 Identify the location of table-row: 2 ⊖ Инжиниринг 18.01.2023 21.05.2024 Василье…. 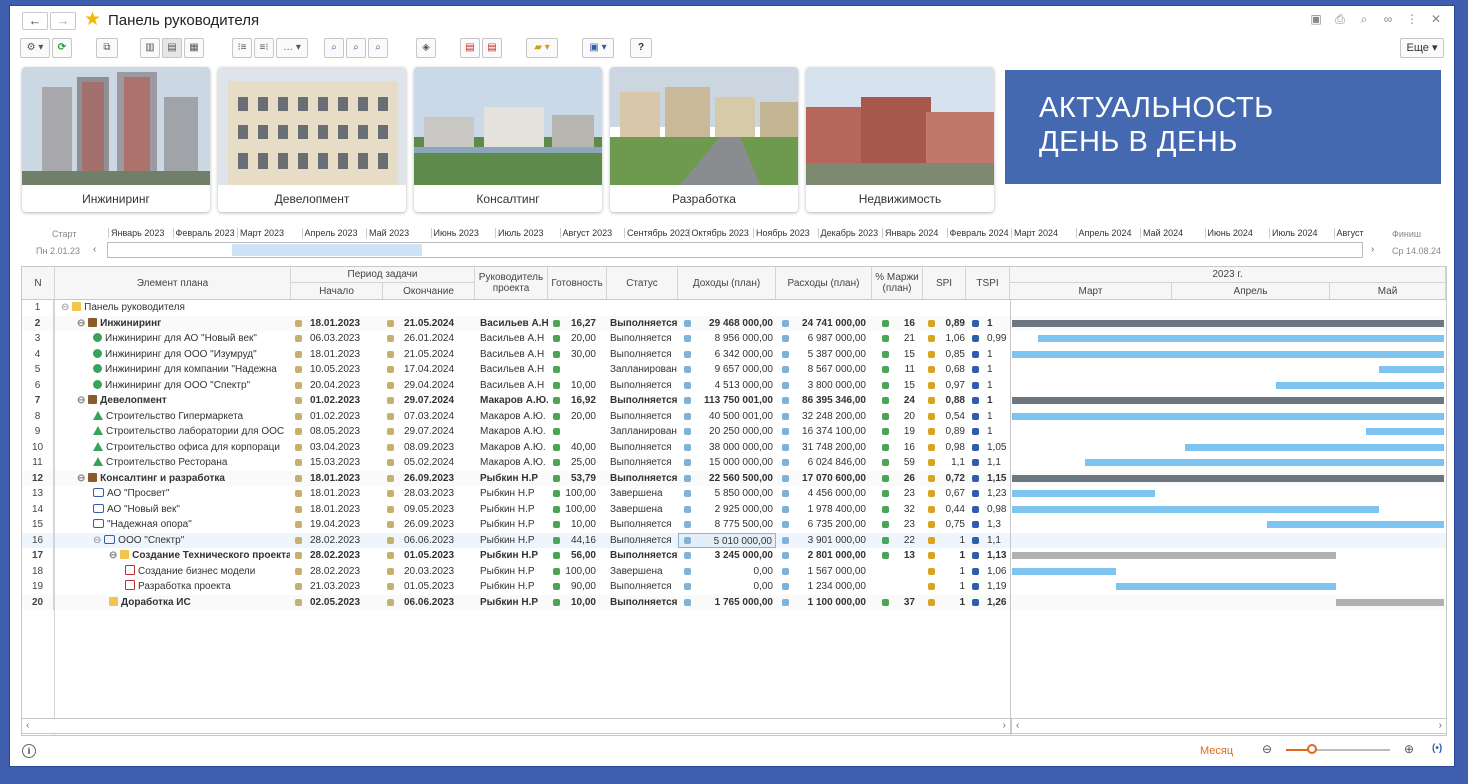
(734, 323).